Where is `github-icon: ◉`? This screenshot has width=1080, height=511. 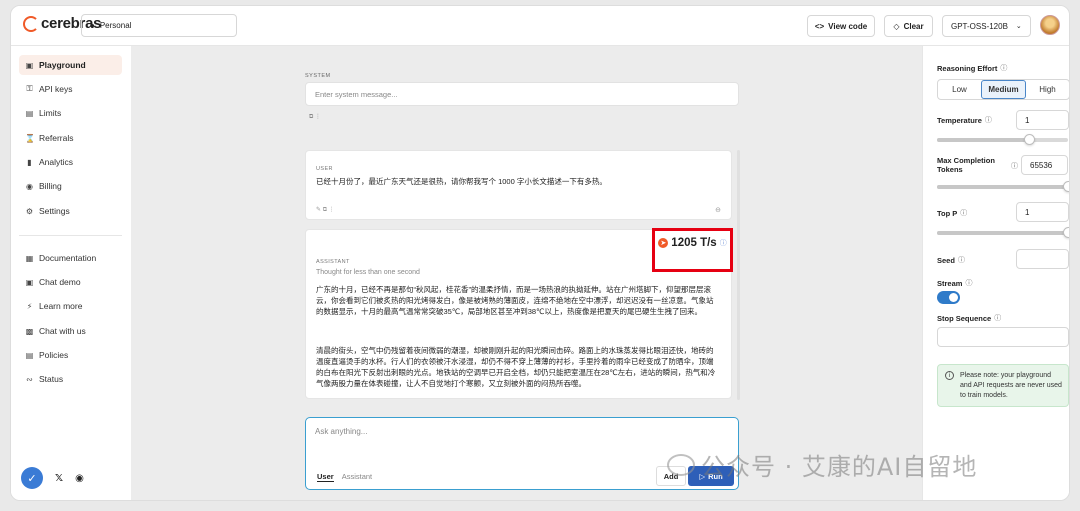
github-icon: ◉ is located at coordinates (79, 478).